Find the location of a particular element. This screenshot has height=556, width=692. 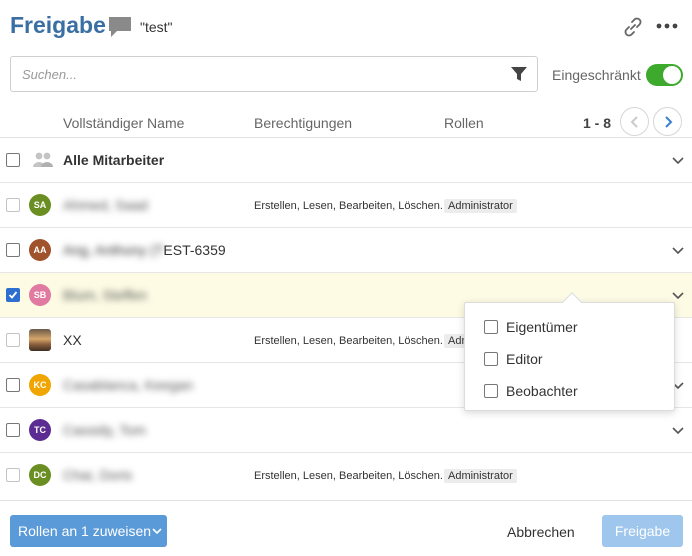

table-row: Alle Mitarbeiter is located at coordinates (346, 160).